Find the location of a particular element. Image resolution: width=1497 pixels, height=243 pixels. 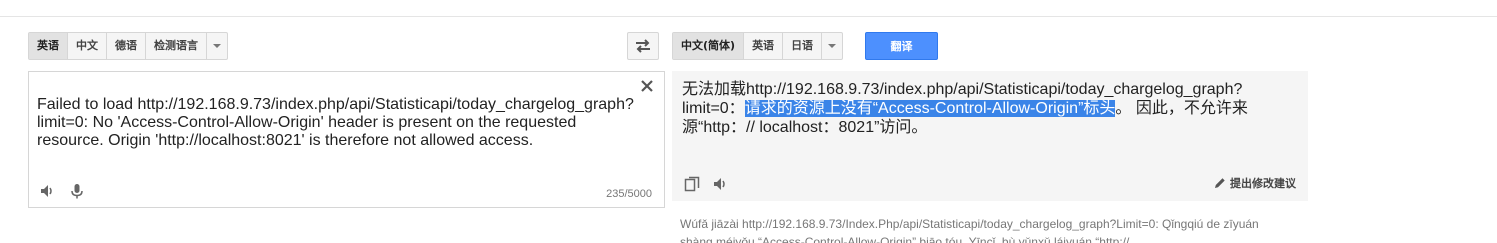

top-divider is located at coordinates (748, 16).